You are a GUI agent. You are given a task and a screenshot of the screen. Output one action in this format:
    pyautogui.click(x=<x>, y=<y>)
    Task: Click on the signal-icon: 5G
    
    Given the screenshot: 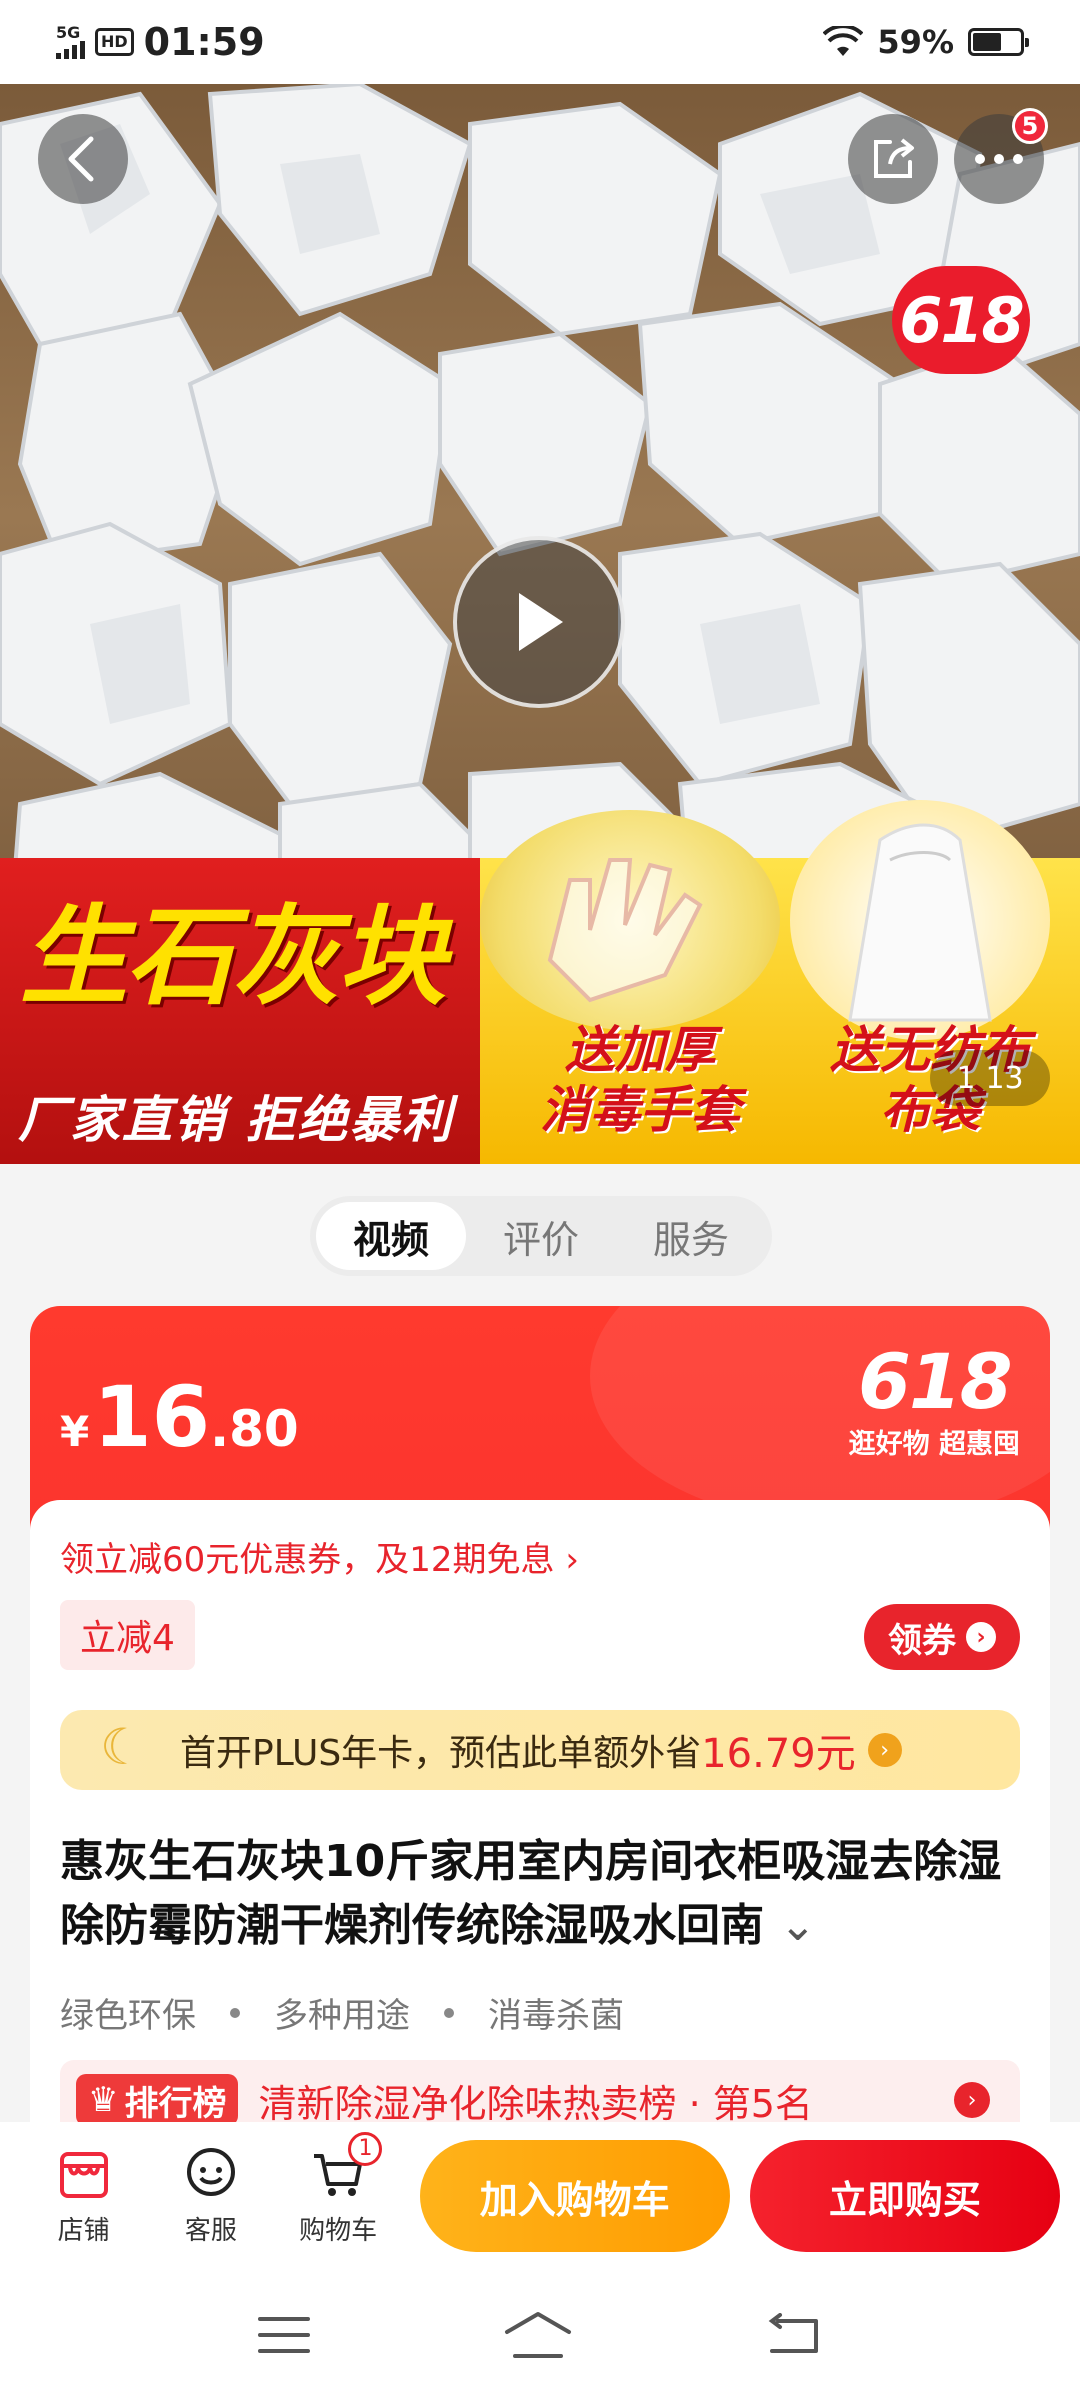 What is the action you would take?
    pyautogui.click(x=70, y=42)
    